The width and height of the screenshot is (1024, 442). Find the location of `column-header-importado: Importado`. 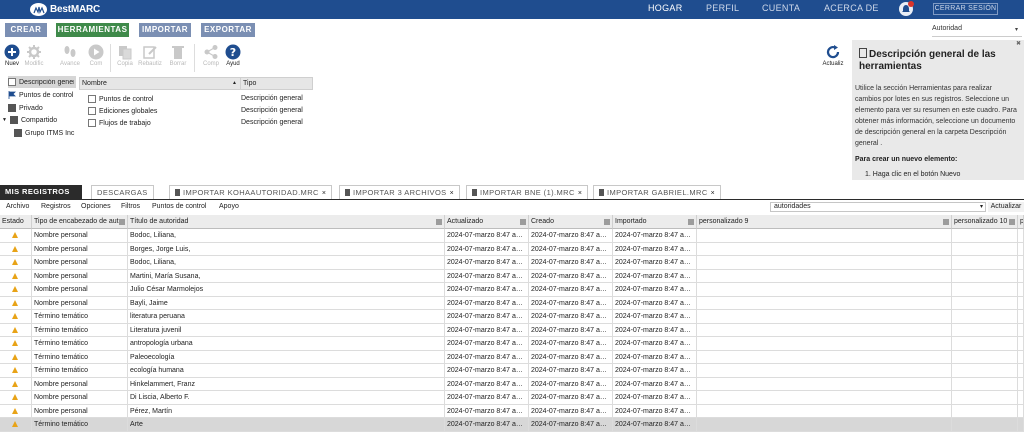

column-header-importado: Importado is located at coordinates (655, 222).